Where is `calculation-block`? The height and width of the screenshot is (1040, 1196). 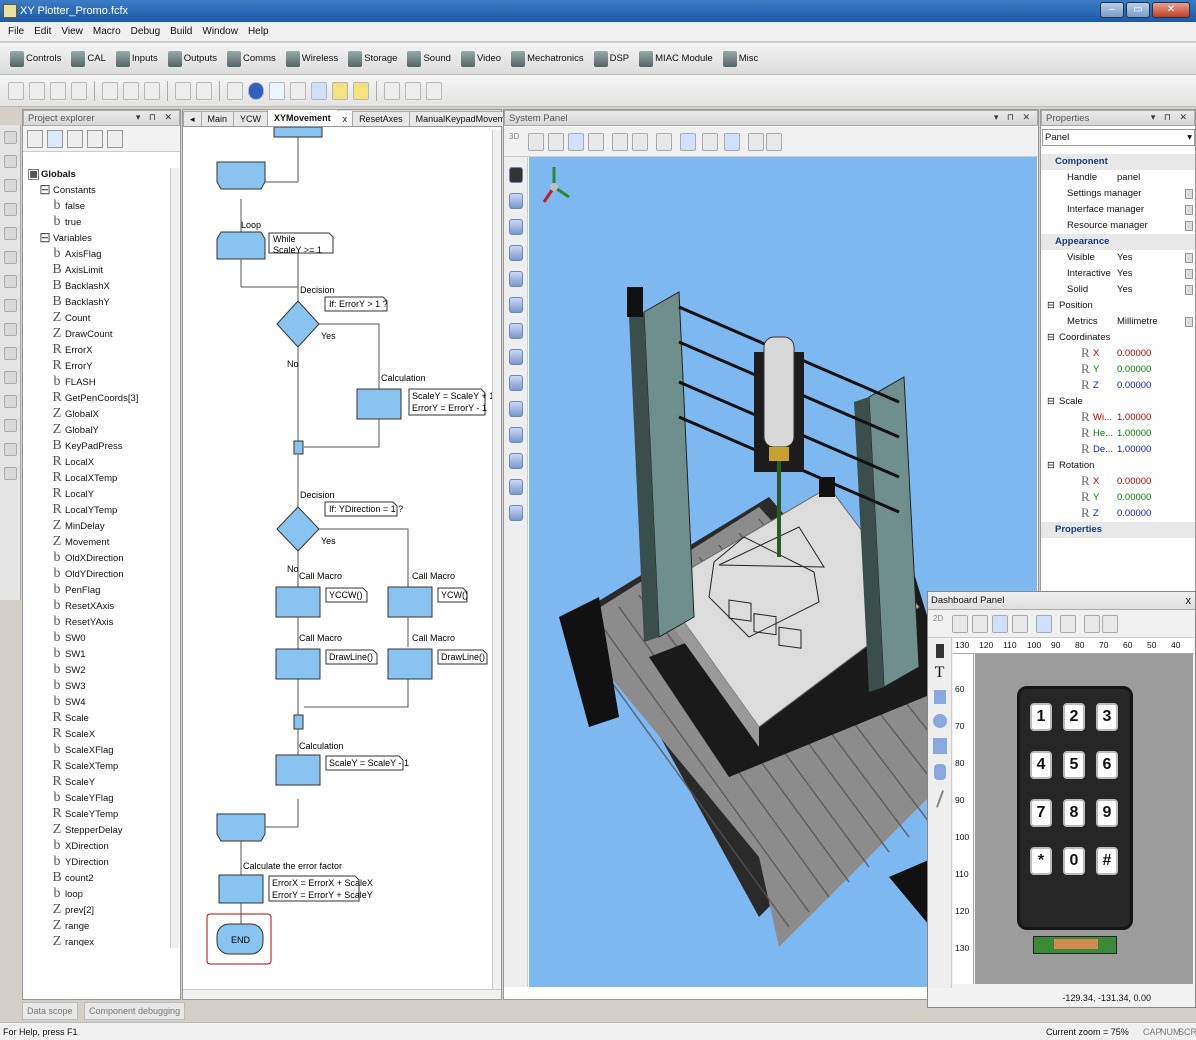 calculation-block is located at coordinates (241, 889).